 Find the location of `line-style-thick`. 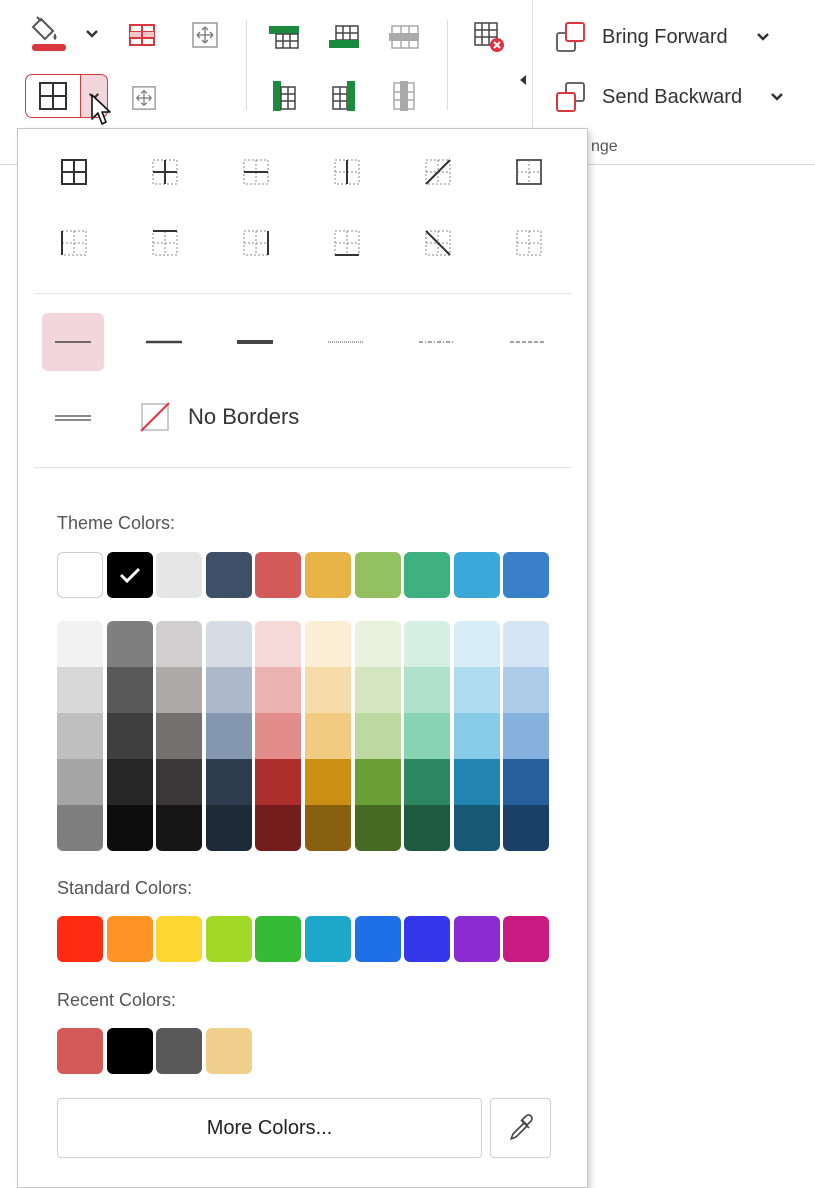

line-style-thick is located at coordinates (255, 342).